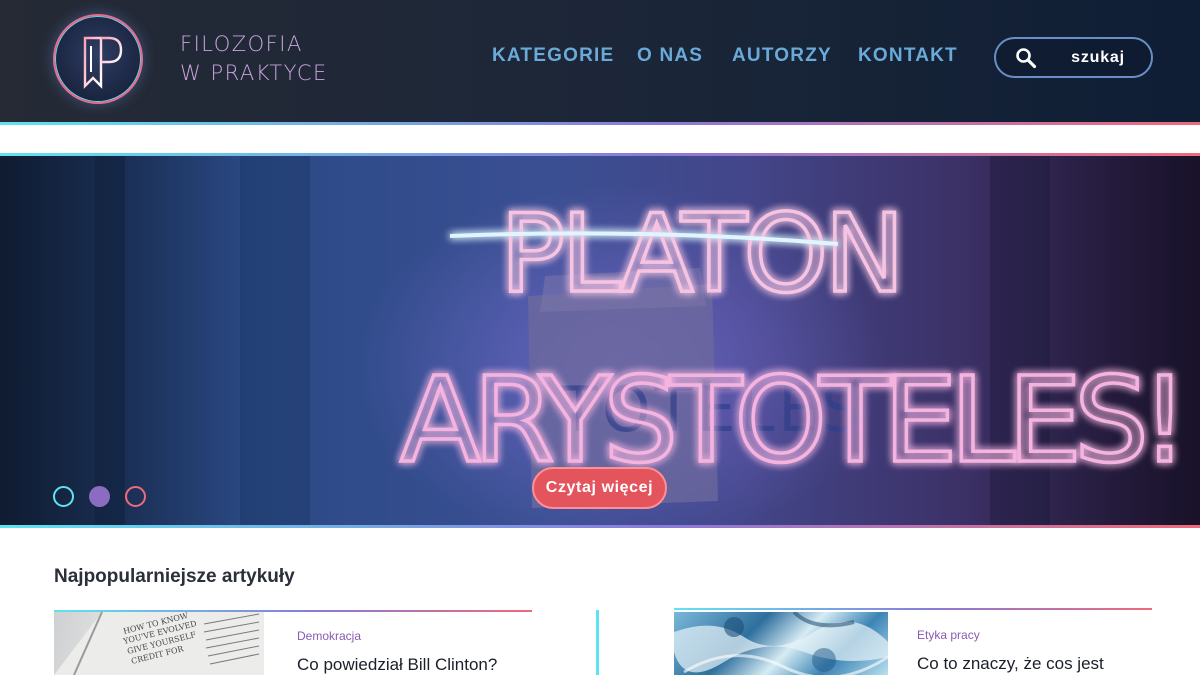 Image resolution: width=1200 pixels, height=675 pixels. Describe the element at coordinates (553, 56) in the screenshot. I see `nav-item-kategorie: KATEGORIE` at that location.